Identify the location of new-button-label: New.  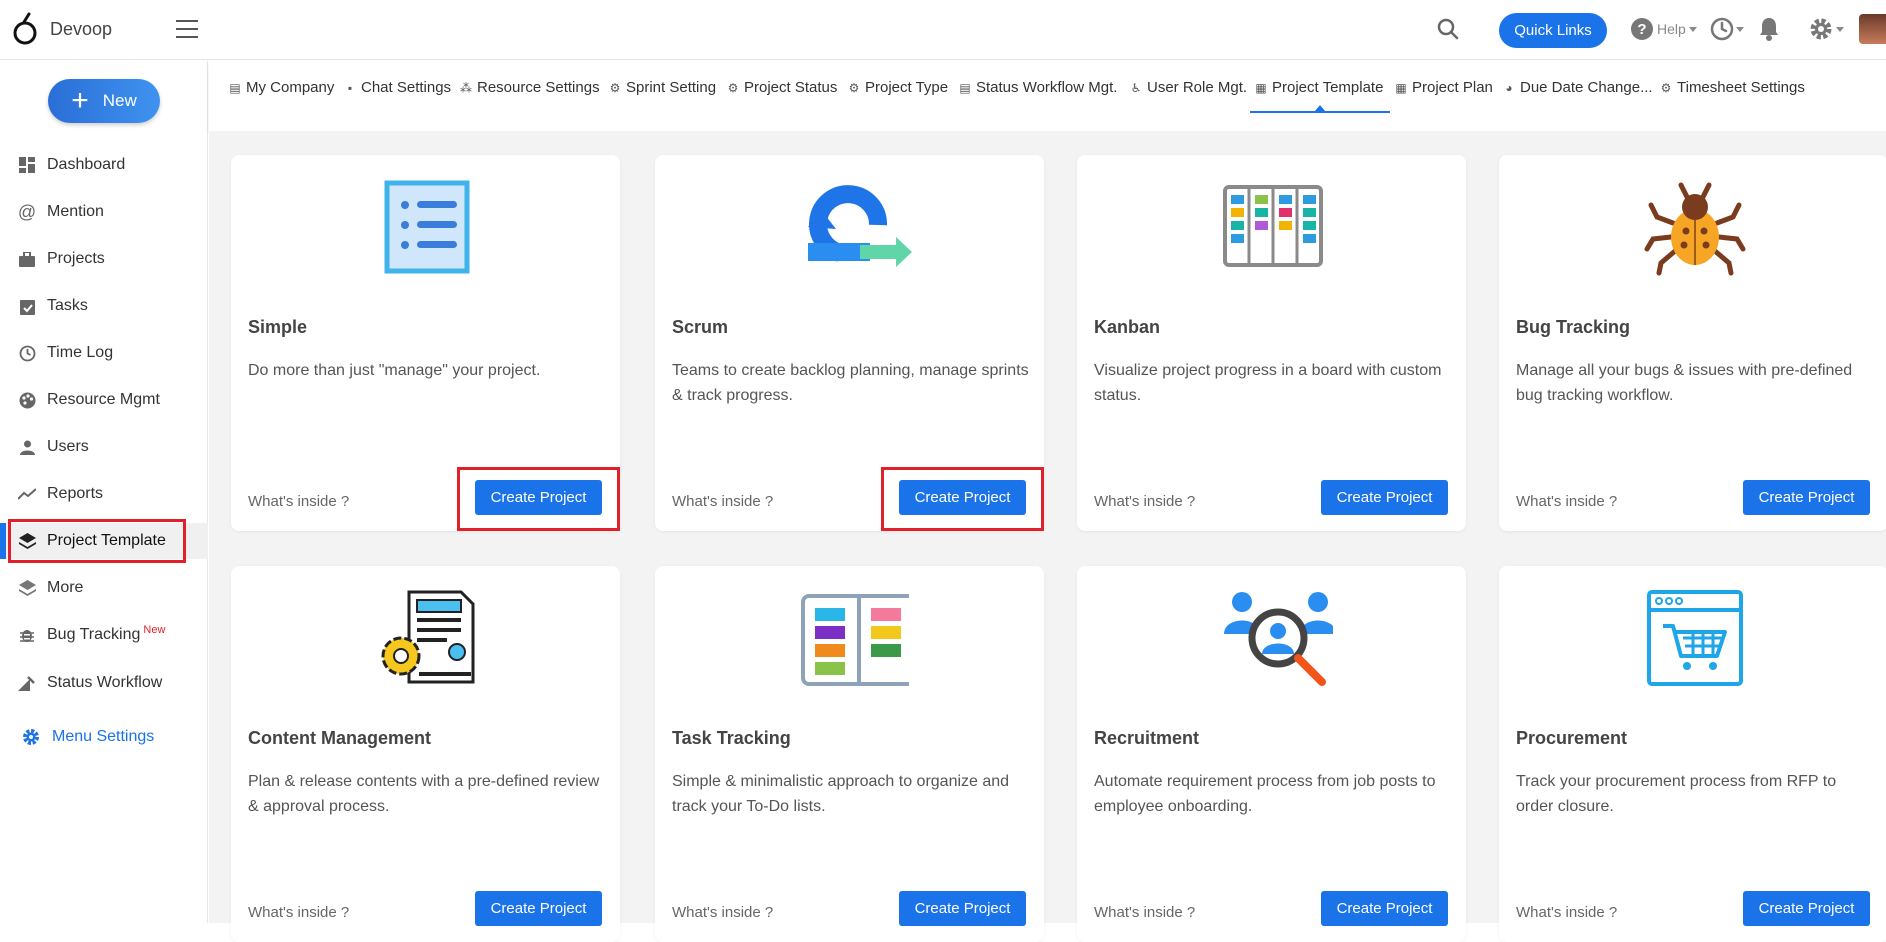
(119, 100).